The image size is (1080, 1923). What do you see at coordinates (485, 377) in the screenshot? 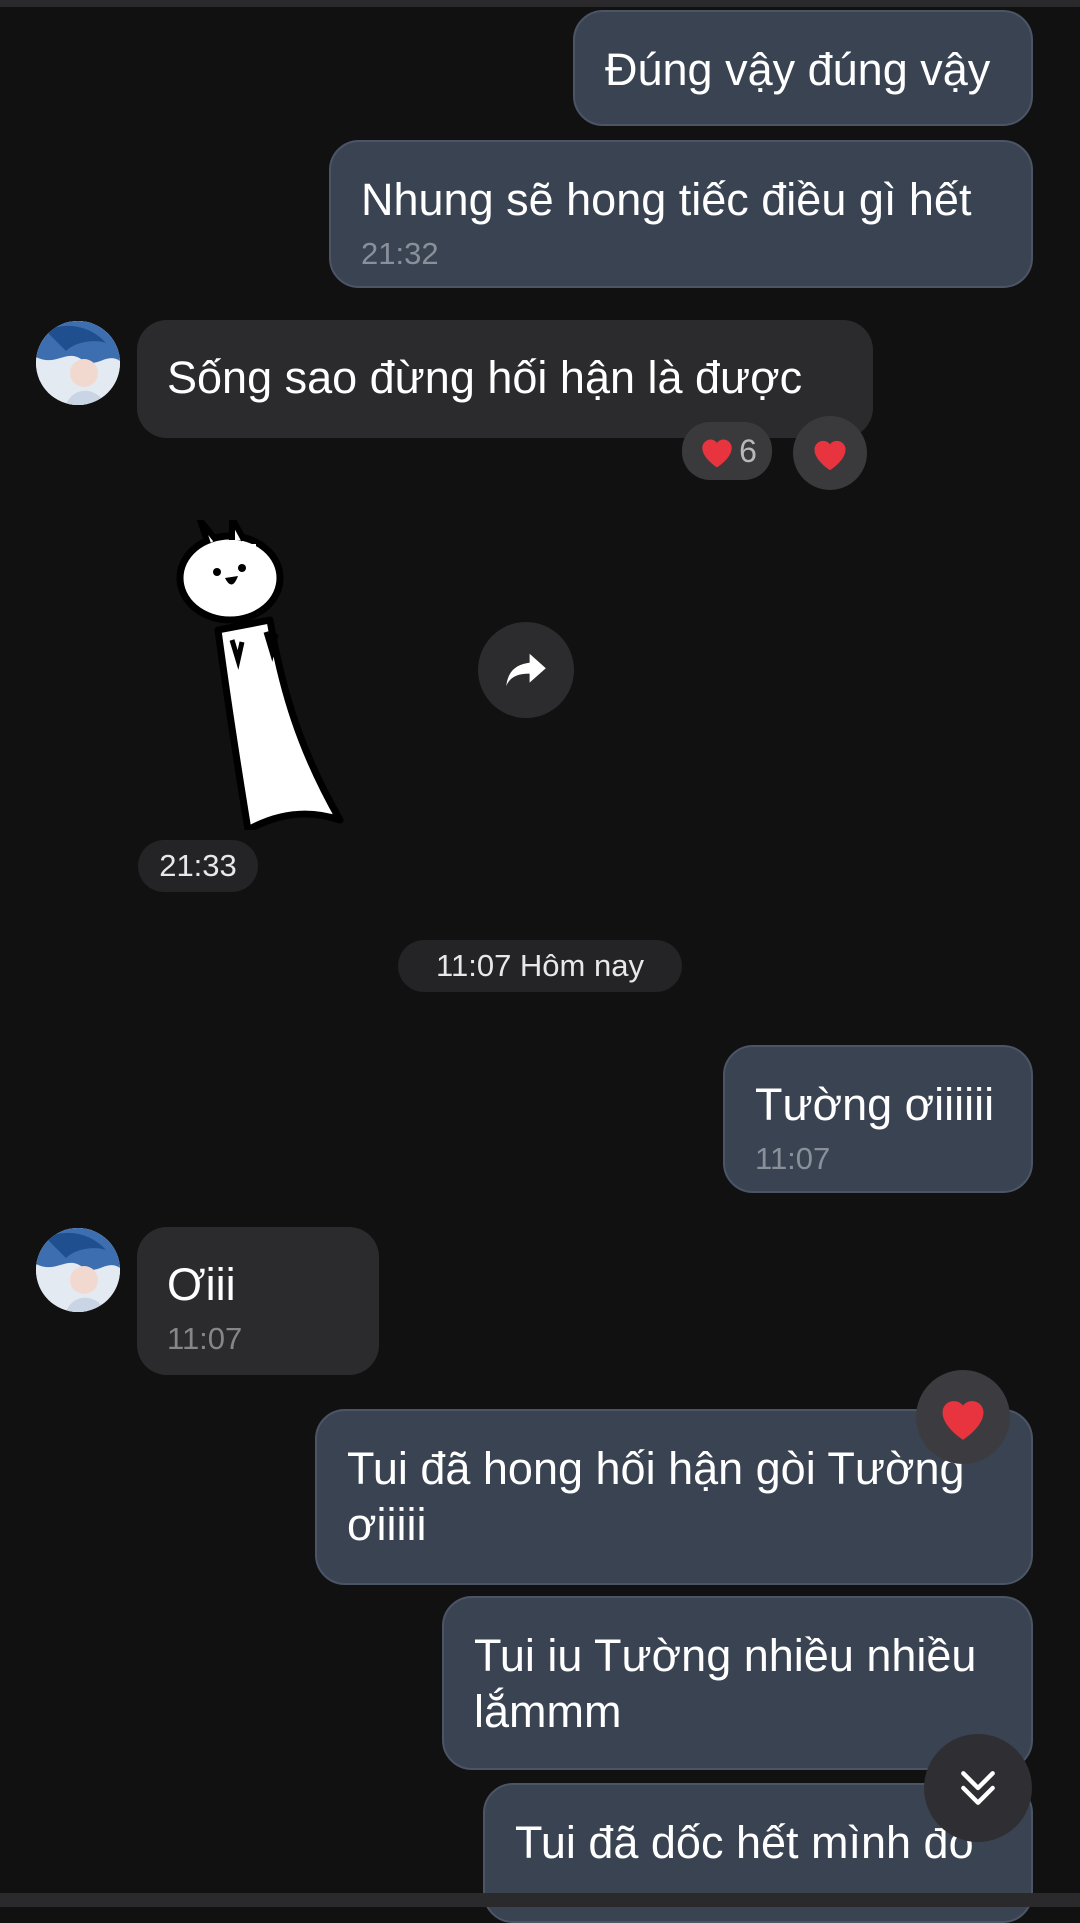
I see `message-text: Sống sao đừng hối hận là được` at bounding box center [485, 377].